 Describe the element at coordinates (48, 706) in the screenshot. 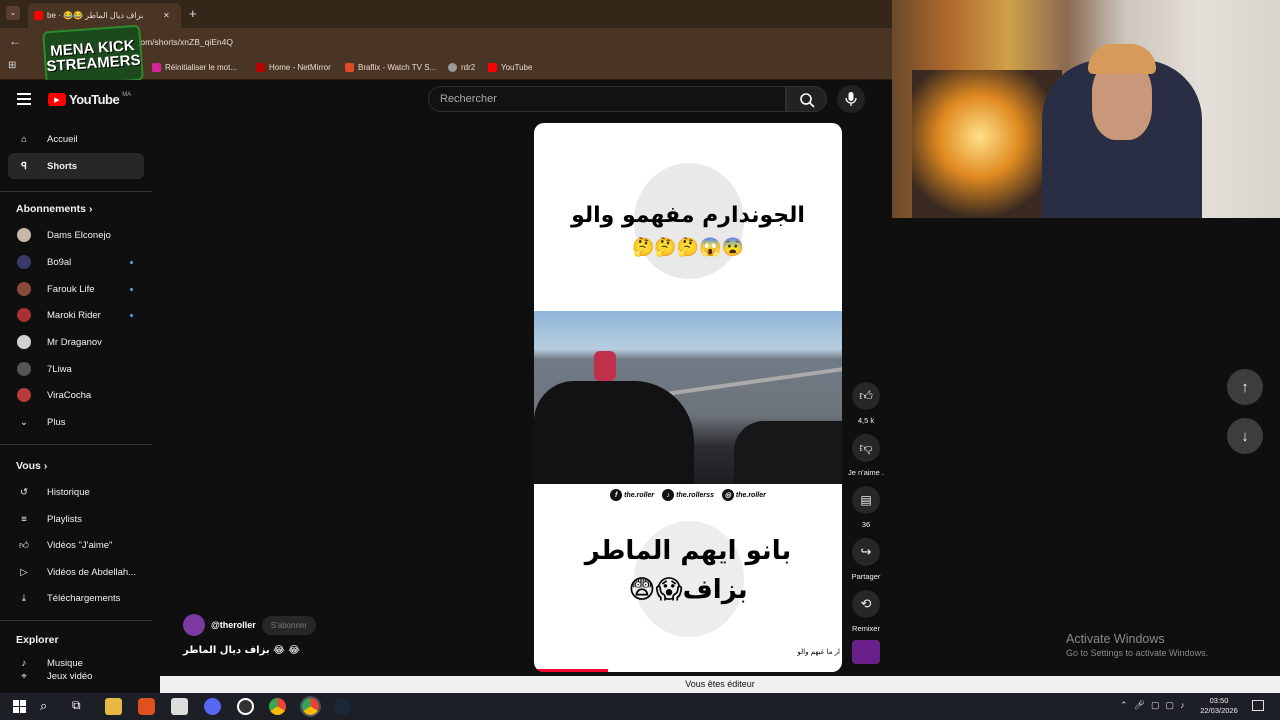

I see `search-icon: ⌕` at that location.